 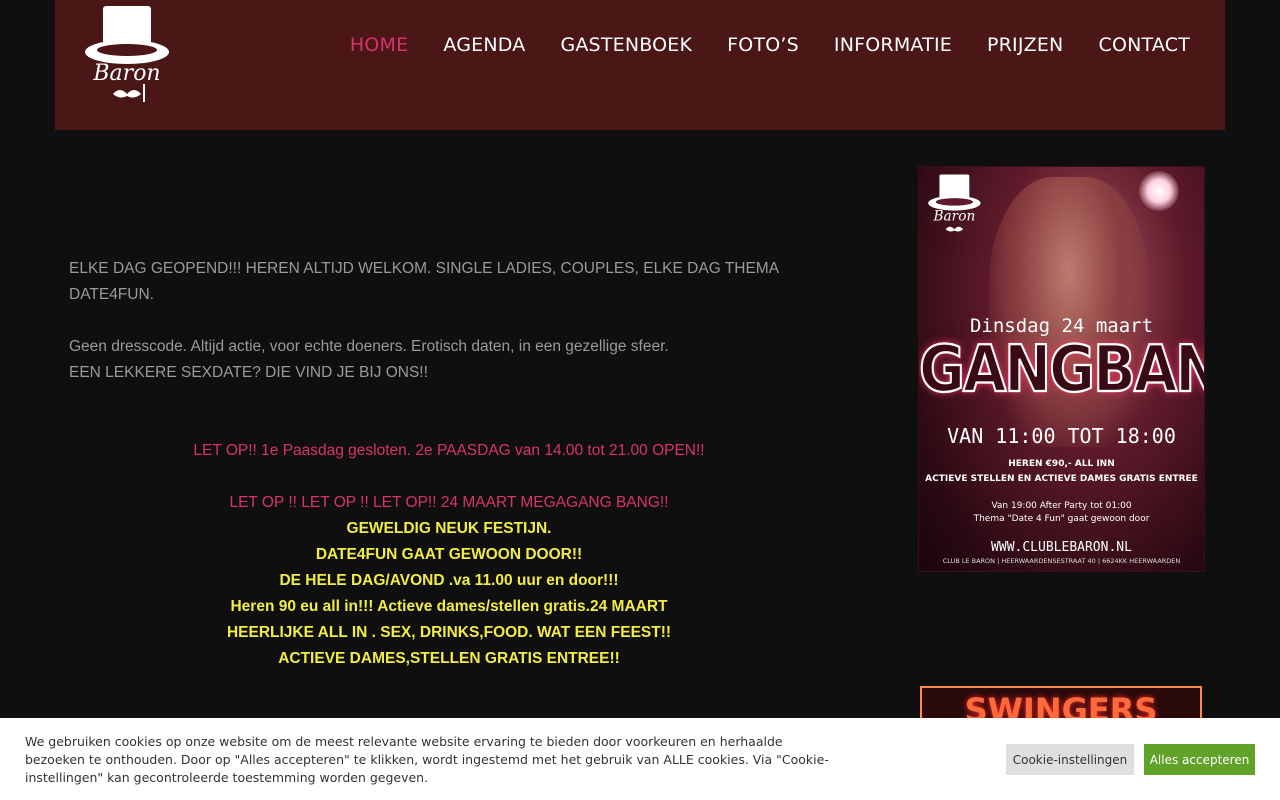 What do you see at coordinates (1159, 191) in the screenshot?
I see `light-glow` at bounding box center [1159, 191].